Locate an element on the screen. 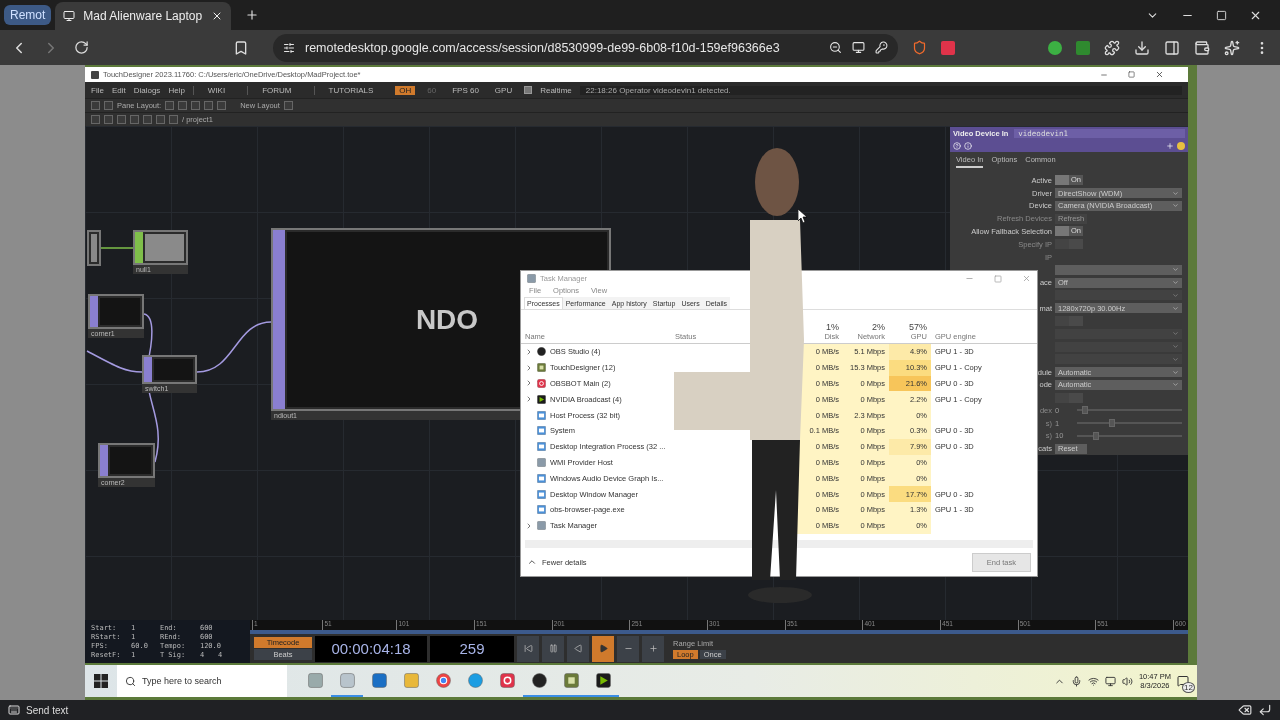 The width and height of the screenshot is (1280, 720). status-indicator: FPS 60 is located at coordinates (465, 90).